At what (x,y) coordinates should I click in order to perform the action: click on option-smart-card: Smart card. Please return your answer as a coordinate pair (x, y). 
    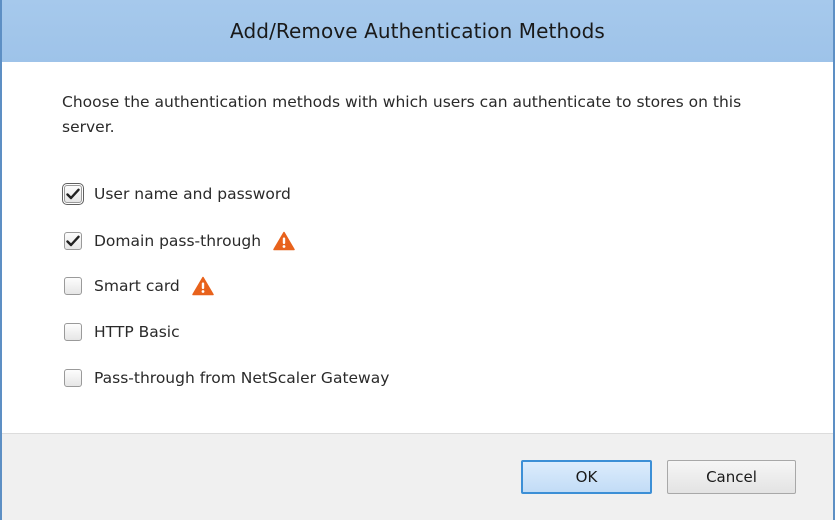
    Looking at the image, I should click on (139, 286).